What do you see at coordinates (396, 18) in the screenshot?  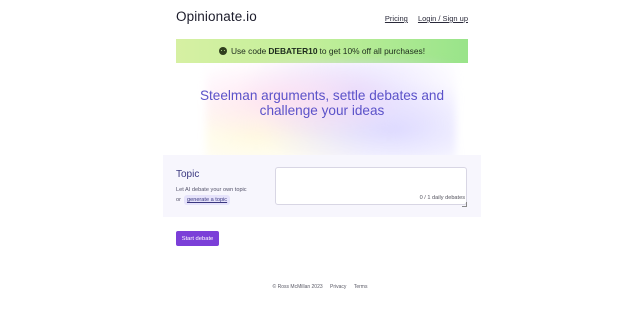 I see `pricing-link: Pricing` at bounding box center [396, 18].